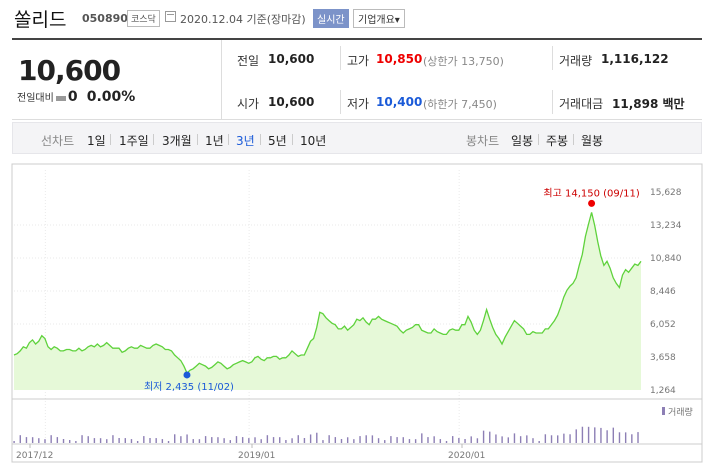 This screenshot has width=704, height=464. I want to click on line-chart-label: 선차트, so click(58, 141).